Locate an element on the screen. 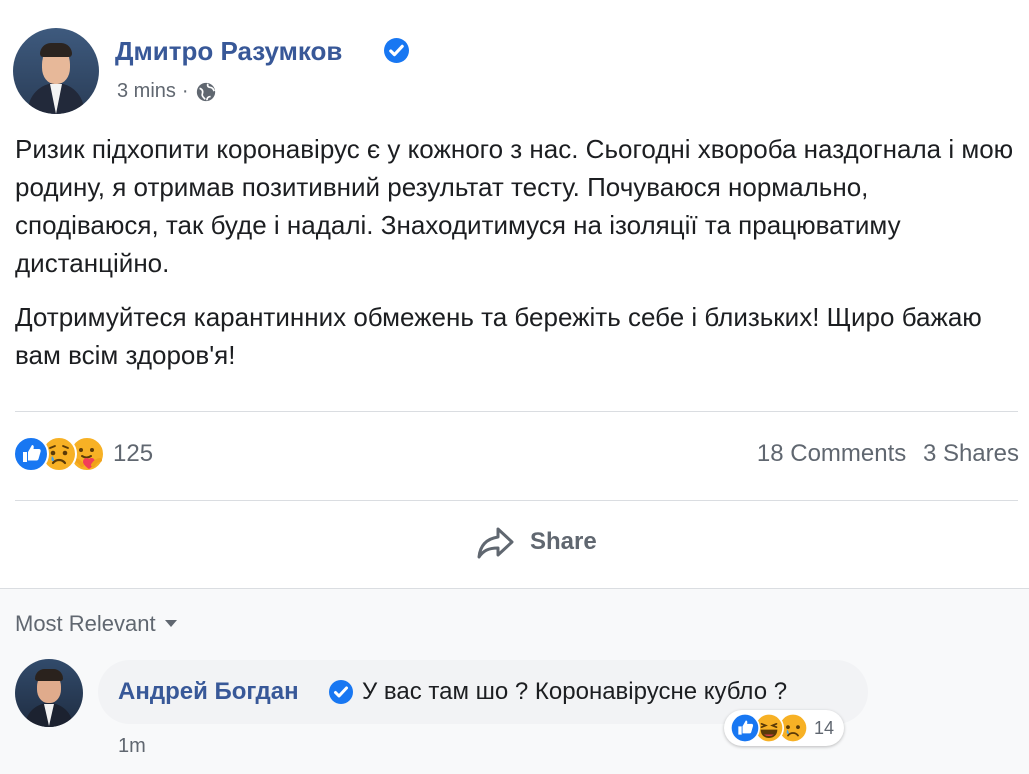  share-button: Share is located at coordinates (536, 542).